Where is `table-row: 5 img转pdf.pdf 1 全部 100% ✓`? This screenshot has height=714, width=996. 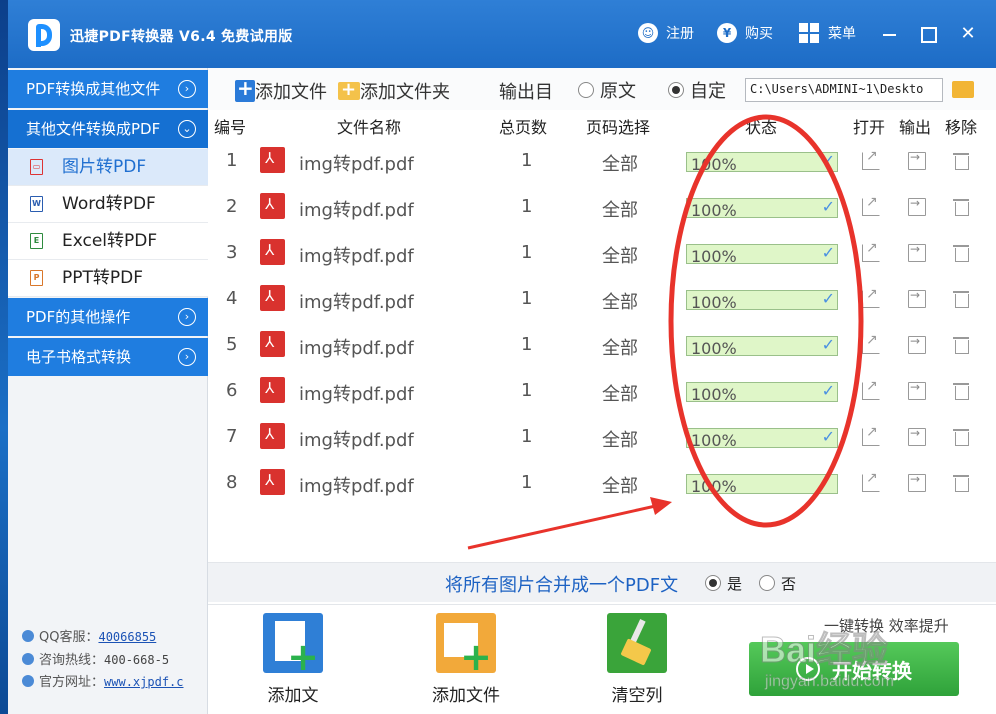 table-row: 5 img转pdf.pdf 1 全部 100% ✓ is located at coordinates (602, 345).